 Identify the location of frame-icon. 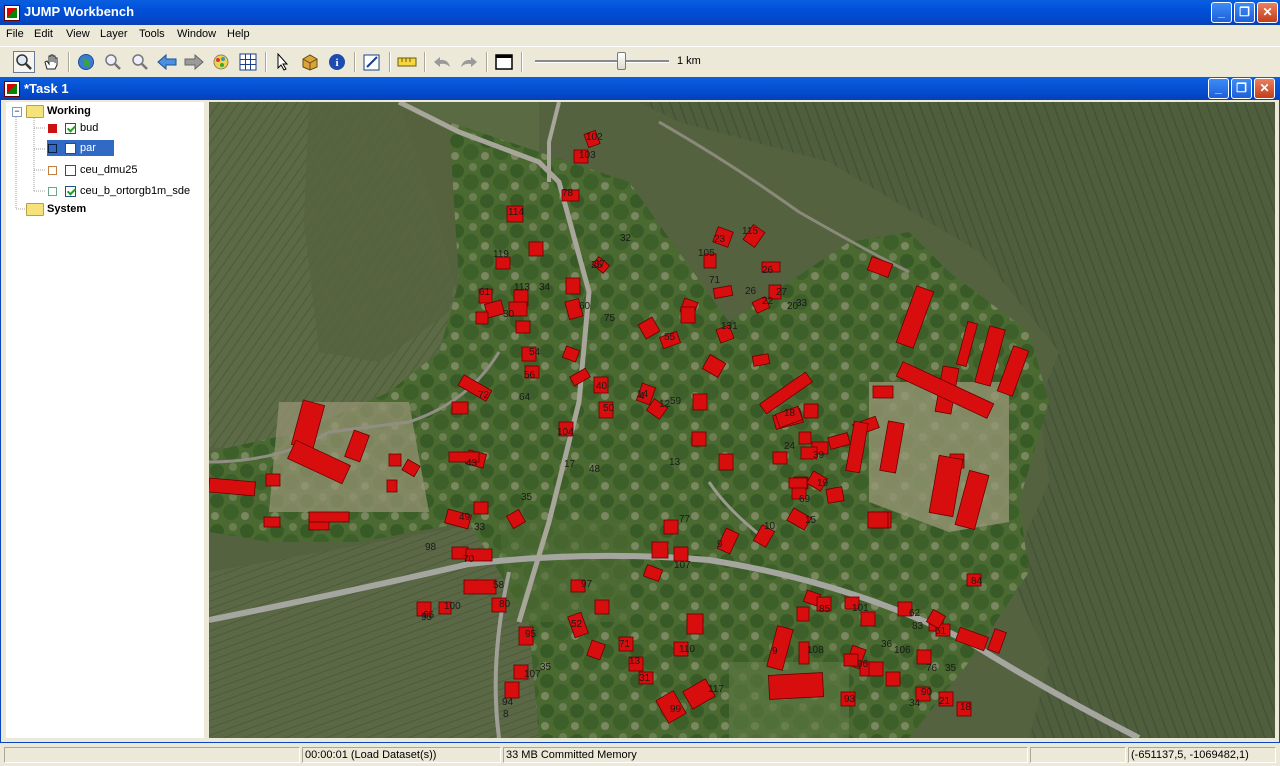
(504, 62).